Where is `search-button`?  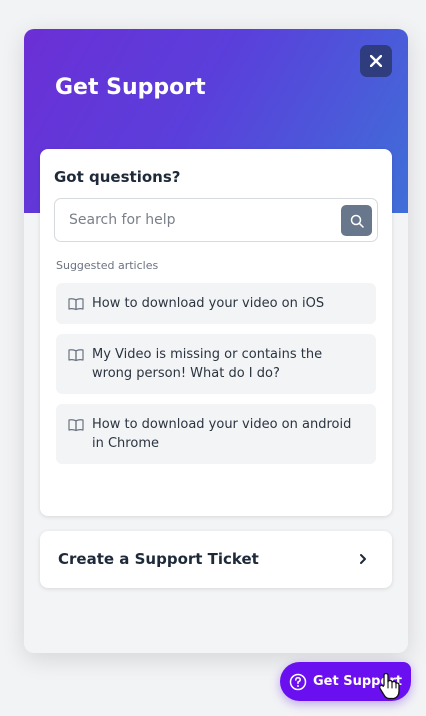 search-button is located at coordinates (356, 220).